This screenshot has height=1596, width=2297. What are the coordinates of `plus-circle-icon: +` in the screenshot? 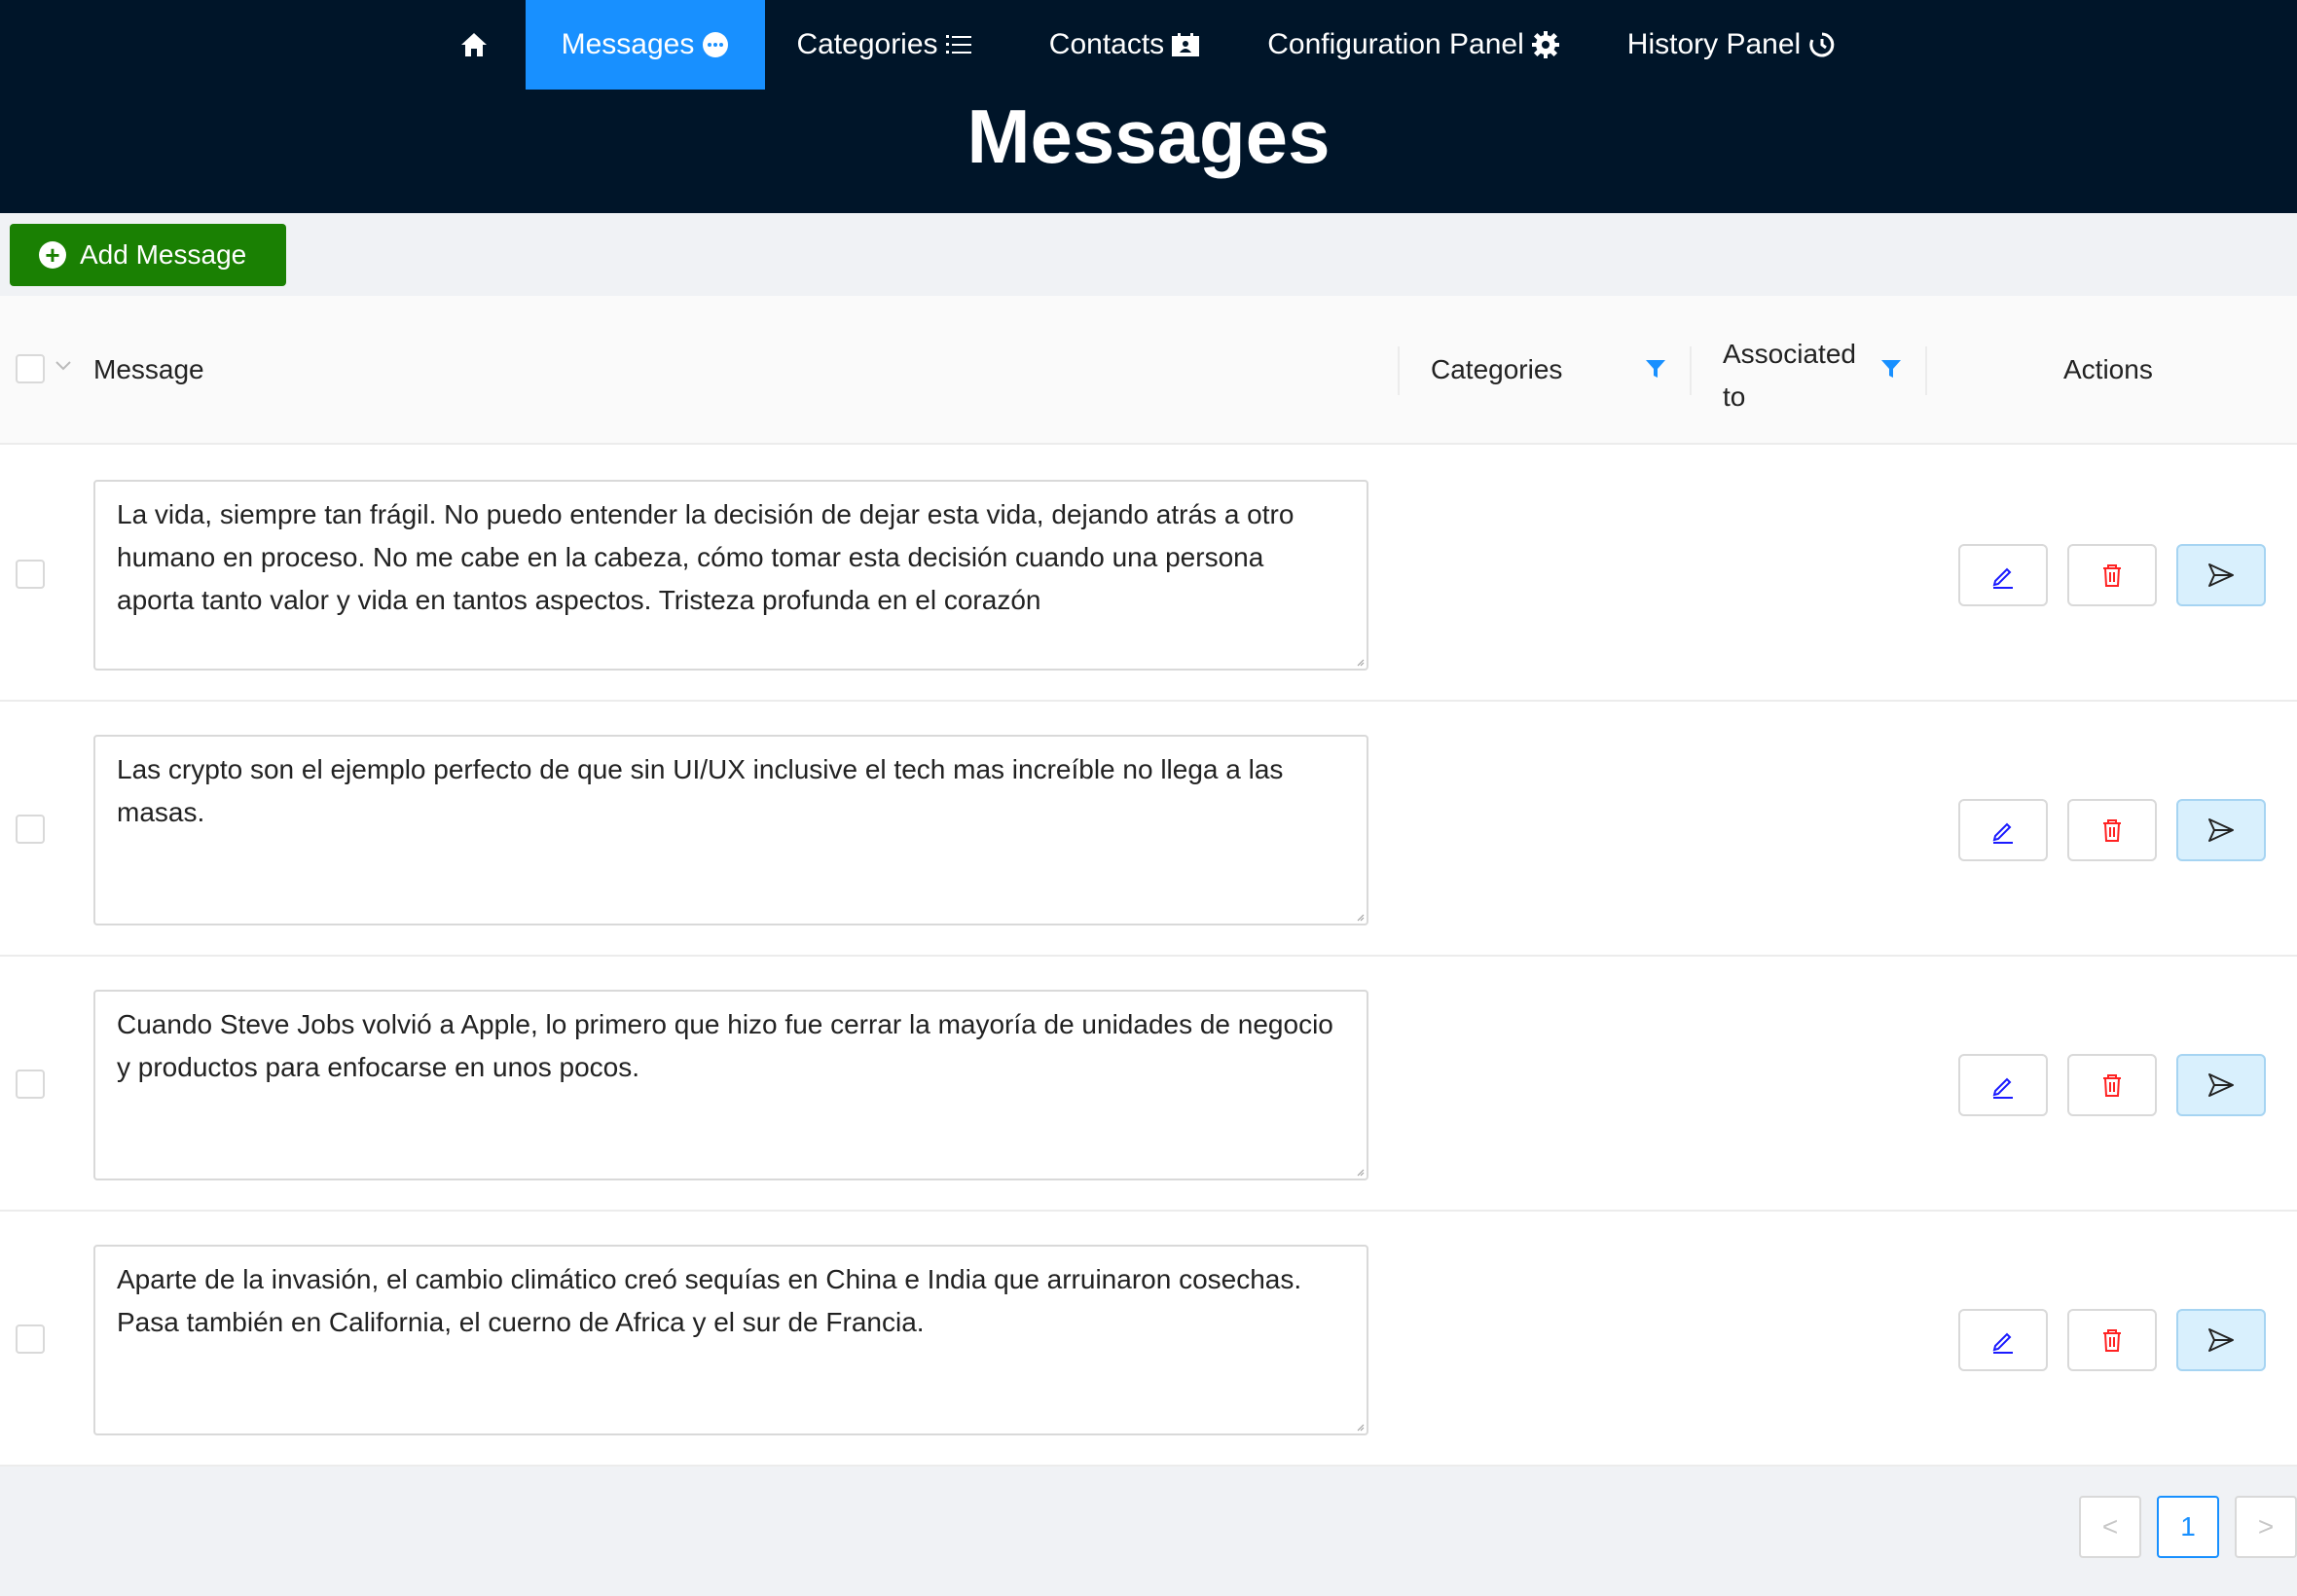 It's located at (52, 255).